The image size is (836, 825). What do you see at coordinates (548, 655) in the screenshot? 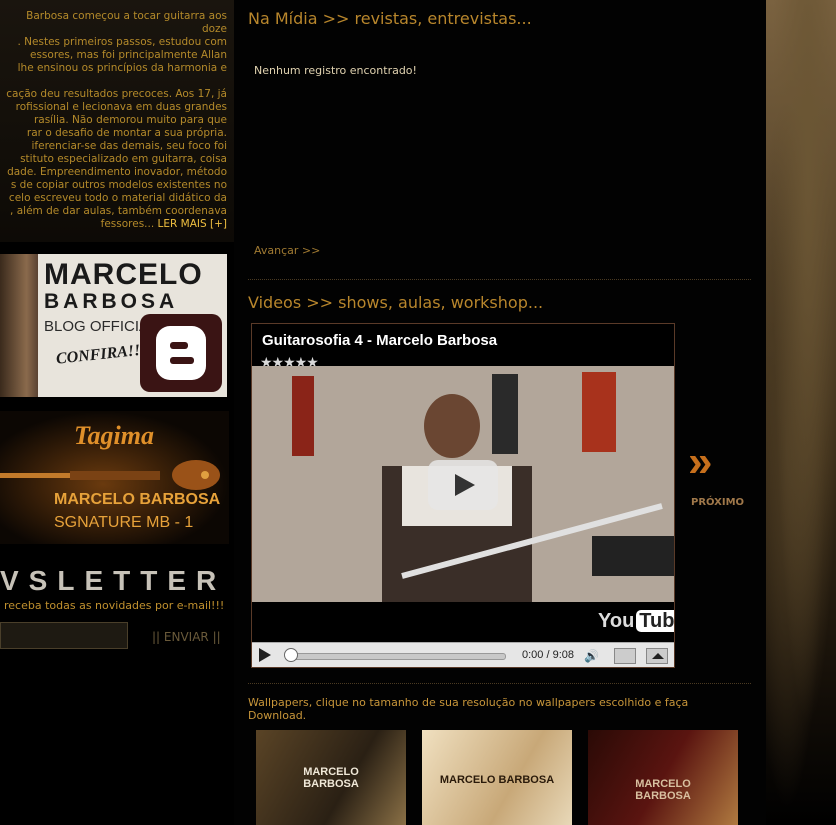
I see `time-display: 0:00 / 9:08` at bounding box center [548, 655].